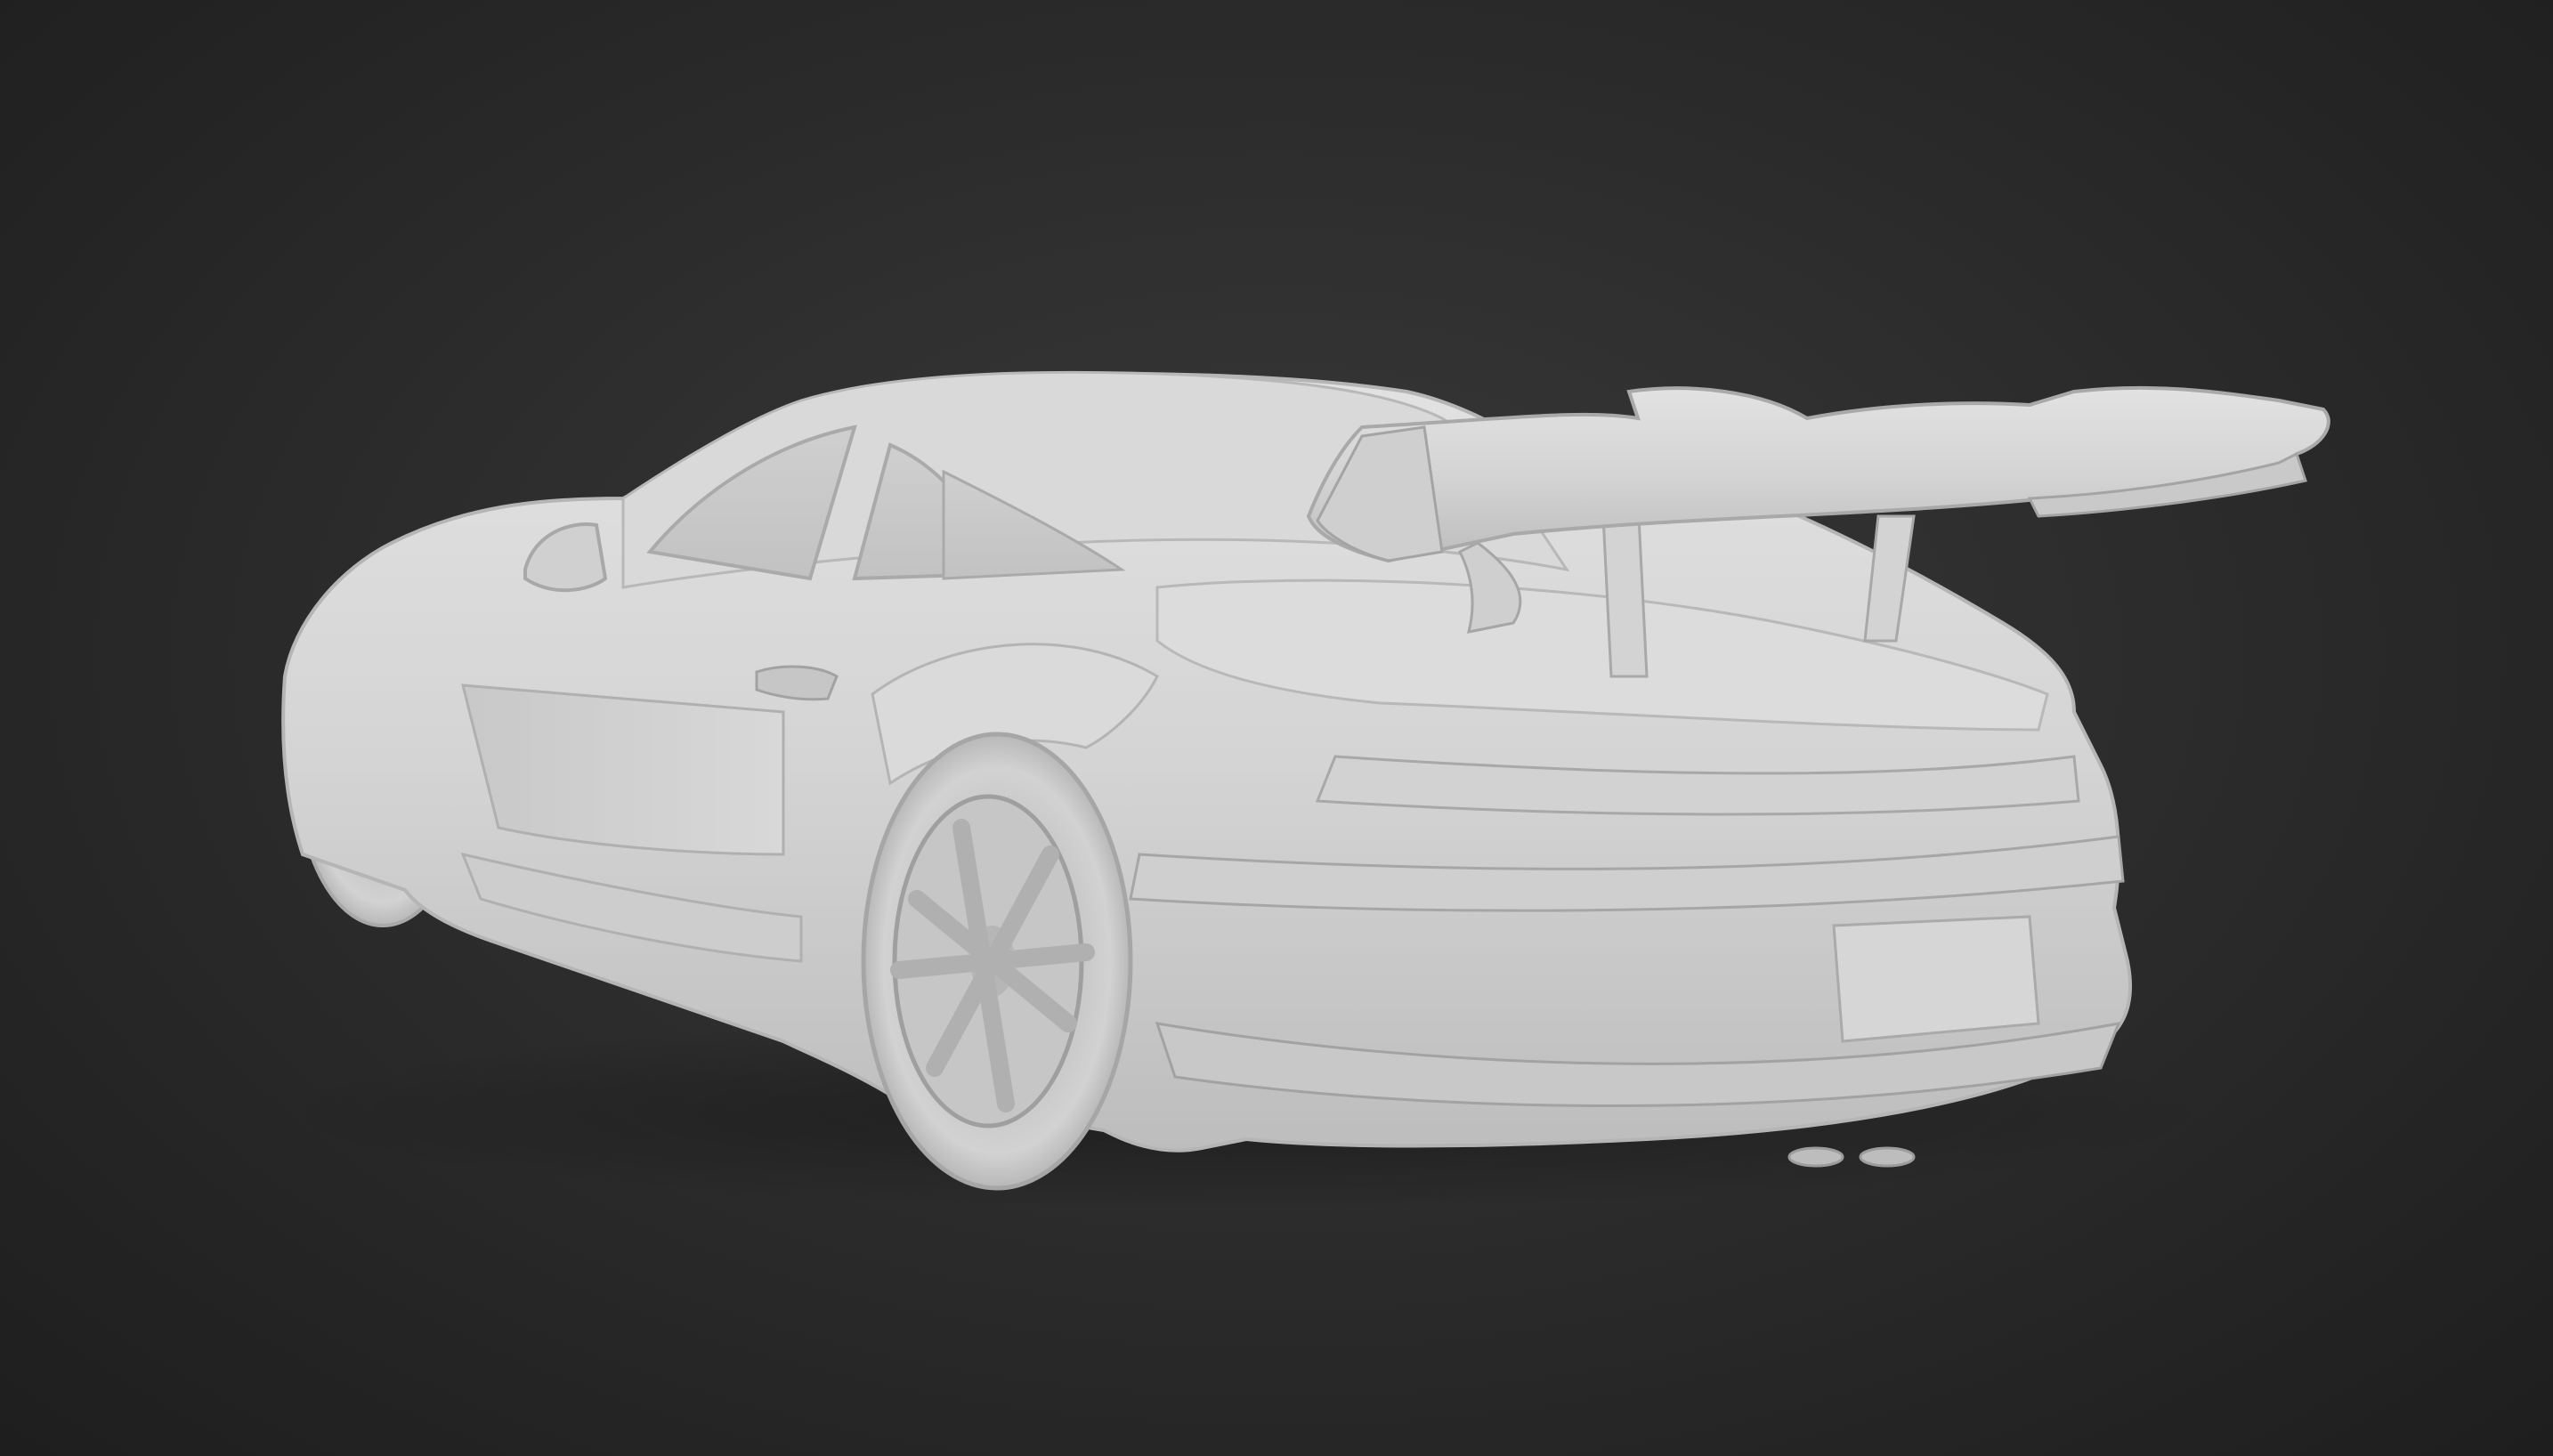  What do you see at coordinates (623, 770) in the screenshot?
I see `door-panel` at bounding box center [623, 770].